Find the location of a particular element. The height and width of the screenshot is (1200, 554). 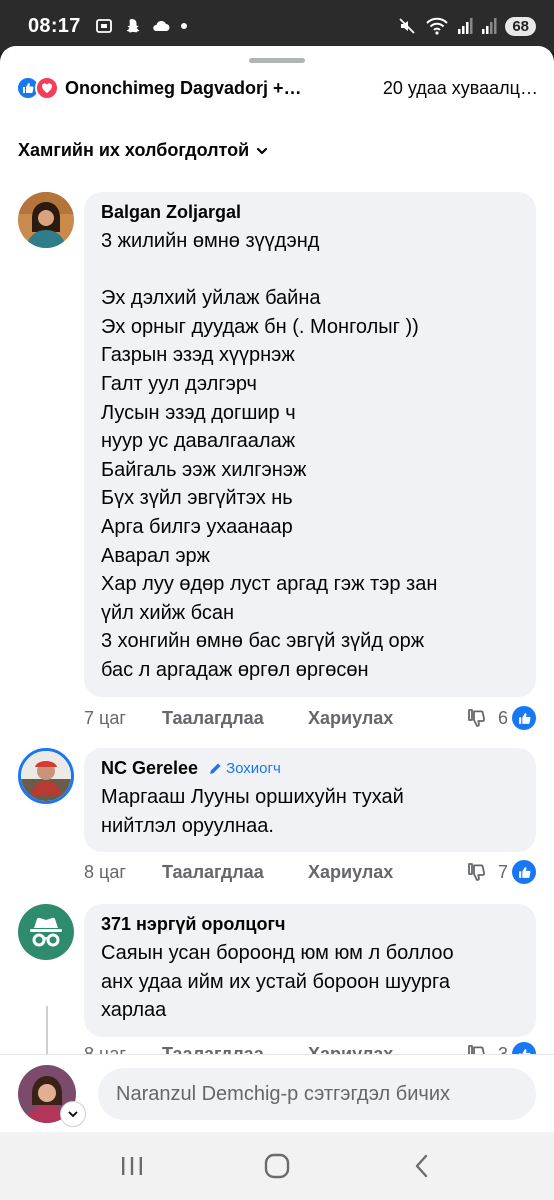

status-bar: 08:17 68 is located at coordinates (277, 26).